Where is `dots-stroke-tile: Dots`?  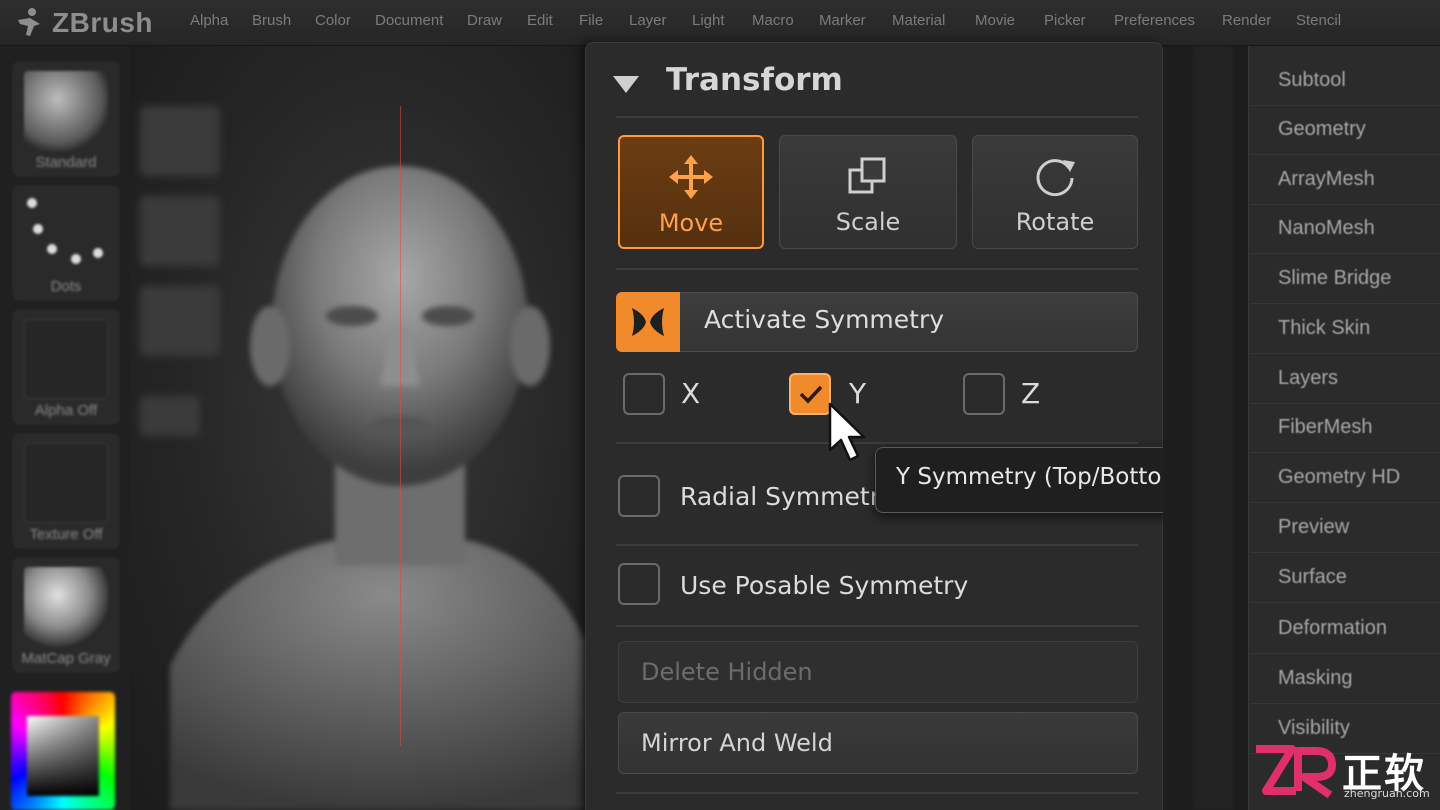
dots-stroke-tile: Dots is located at coordinates (66, 243).